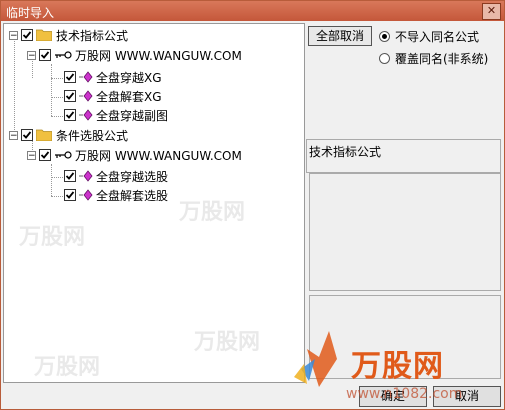 The height and width of the screenshot is (410, 505). I want to click on brand-url: www.n1082.com, so click(404, 394).